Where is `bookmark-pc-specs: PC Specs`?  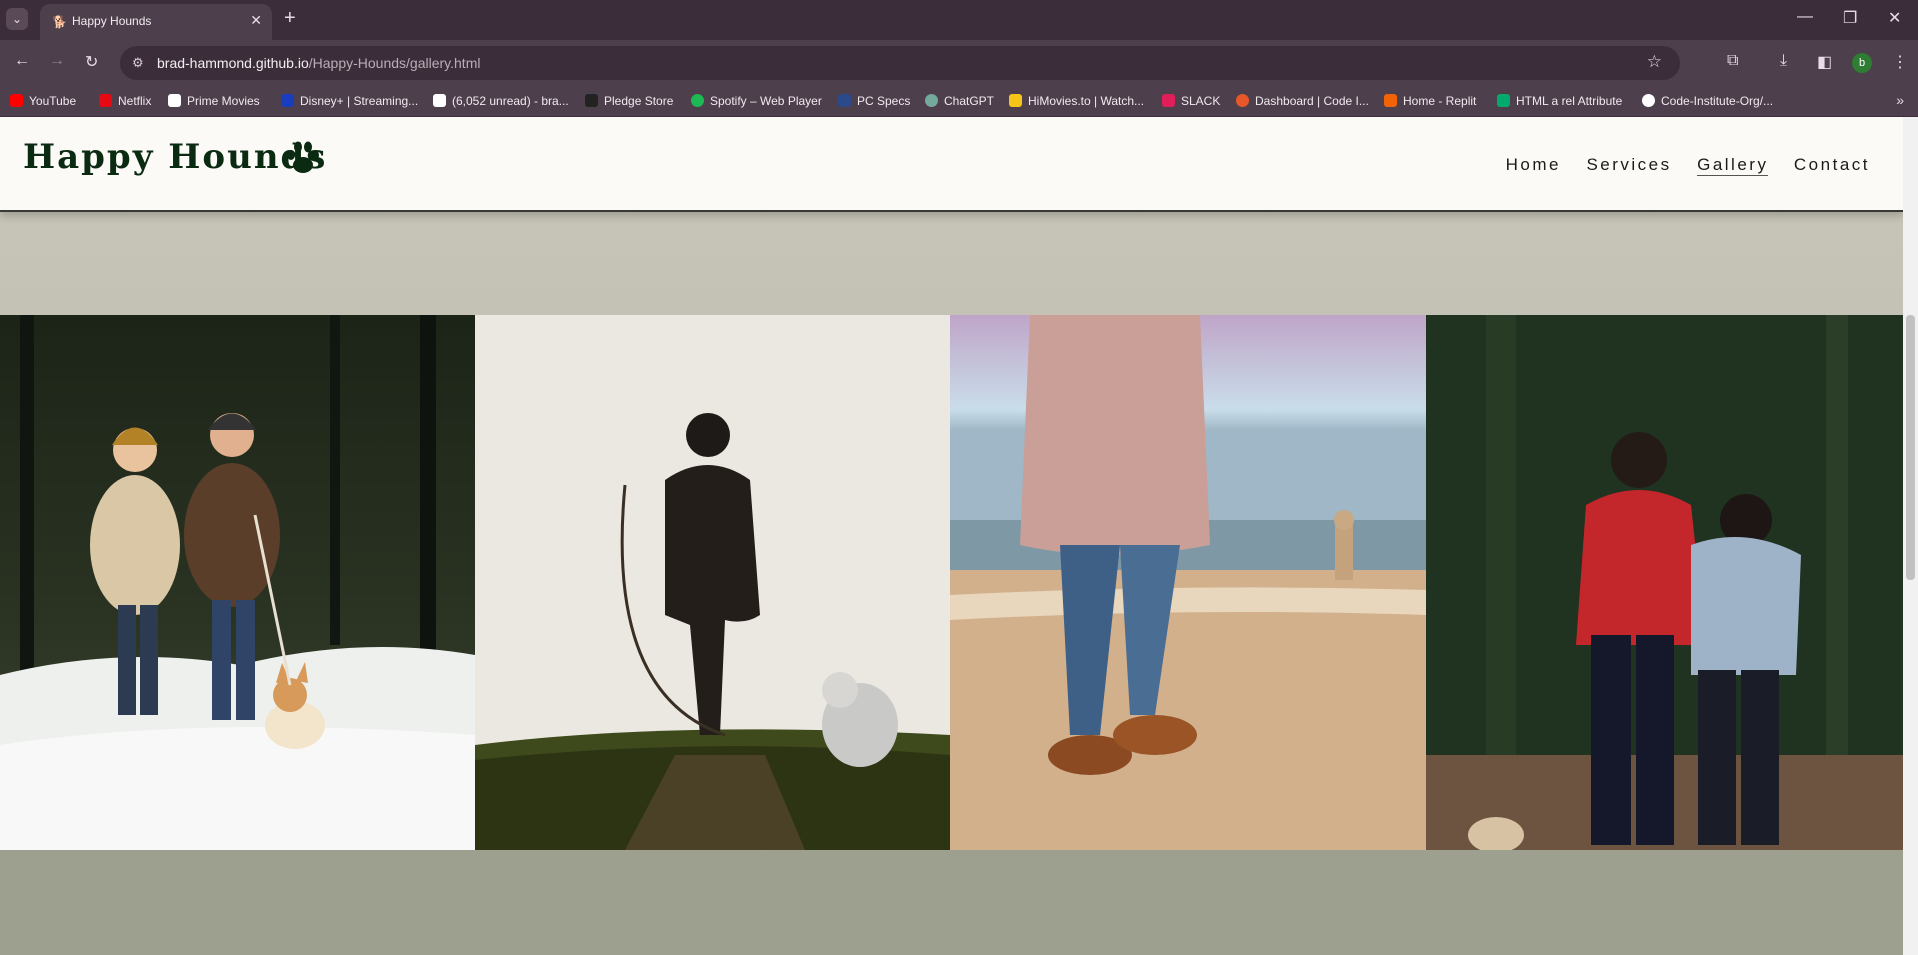 bookmark-pc-specs: PC Specs is located at coordinates (874, 101).